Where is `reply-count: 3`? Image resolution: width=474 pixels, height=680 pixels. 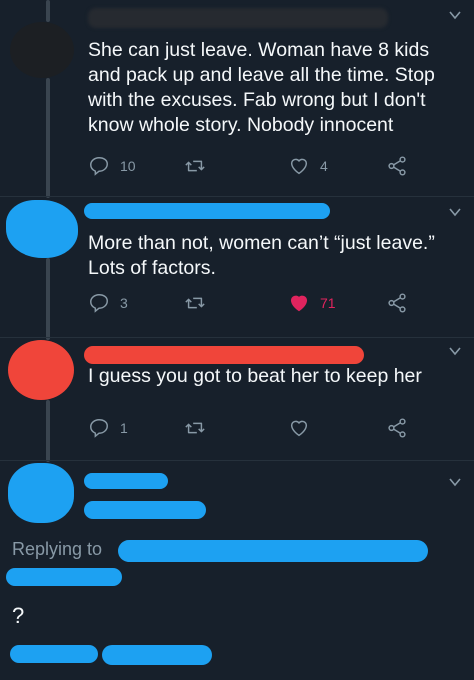 reply-count: 3 is located at coordinates (124, 303).